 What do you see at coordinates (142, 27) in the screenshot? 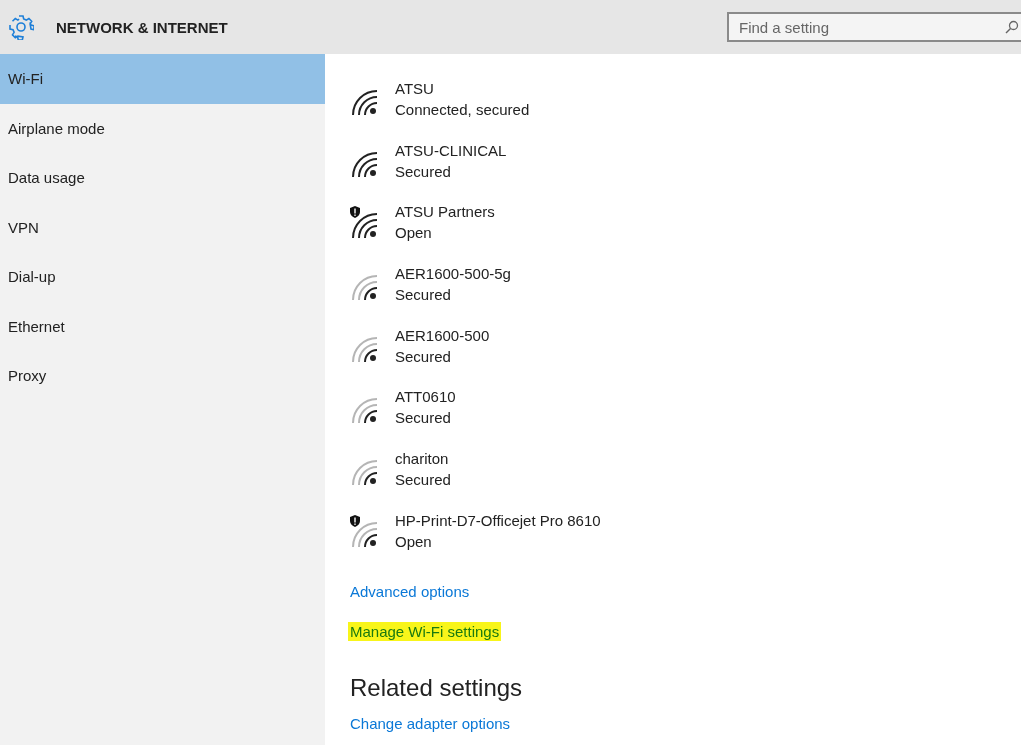
I see `page-title: NETWORK & INTERNET` at bounding box center [142, 27].